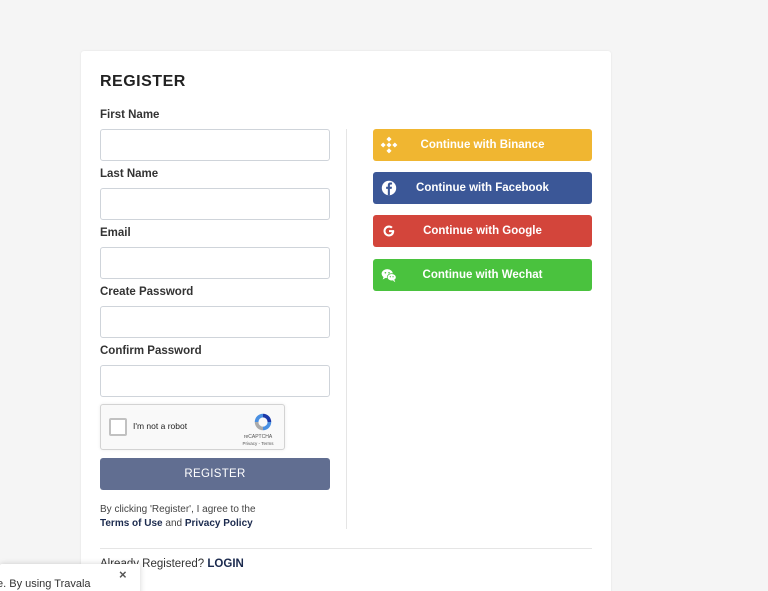  Describe the element at coordinates (215, 263) in the screenshot. I see `email-field` at that location.